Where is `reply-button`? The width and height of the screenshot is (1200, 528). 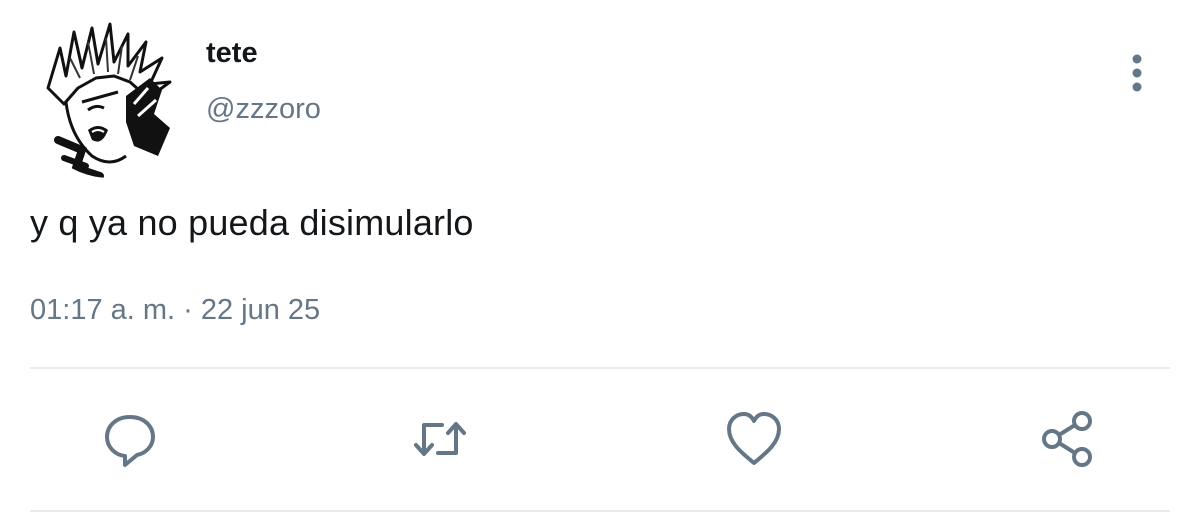 reply-button is located at coordinates (130, 439).